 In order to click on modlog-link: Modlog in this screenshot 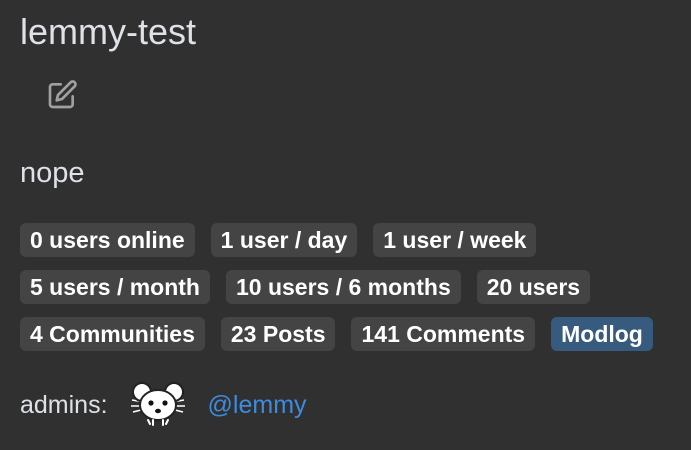, I will do `click(602, 334)`.